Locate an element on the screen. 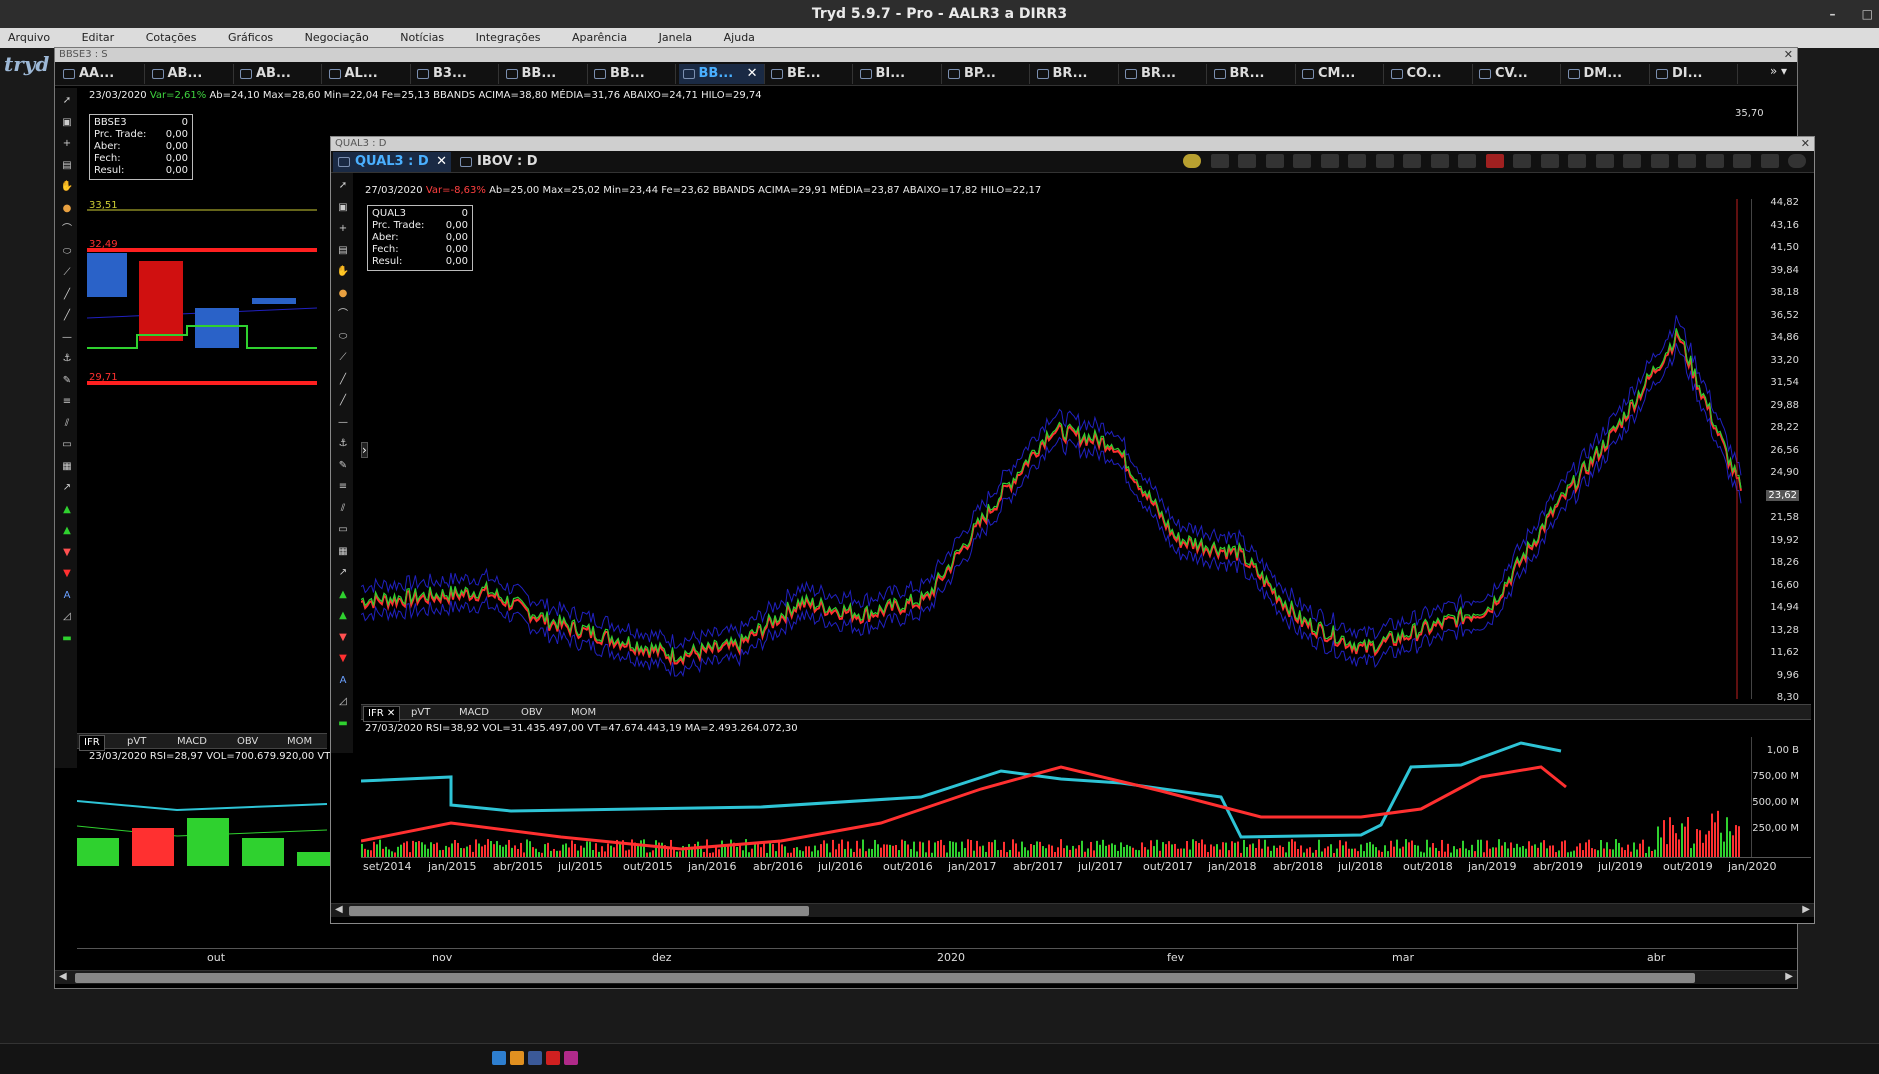  blogger-icon is located at coordinates (517, 1058).